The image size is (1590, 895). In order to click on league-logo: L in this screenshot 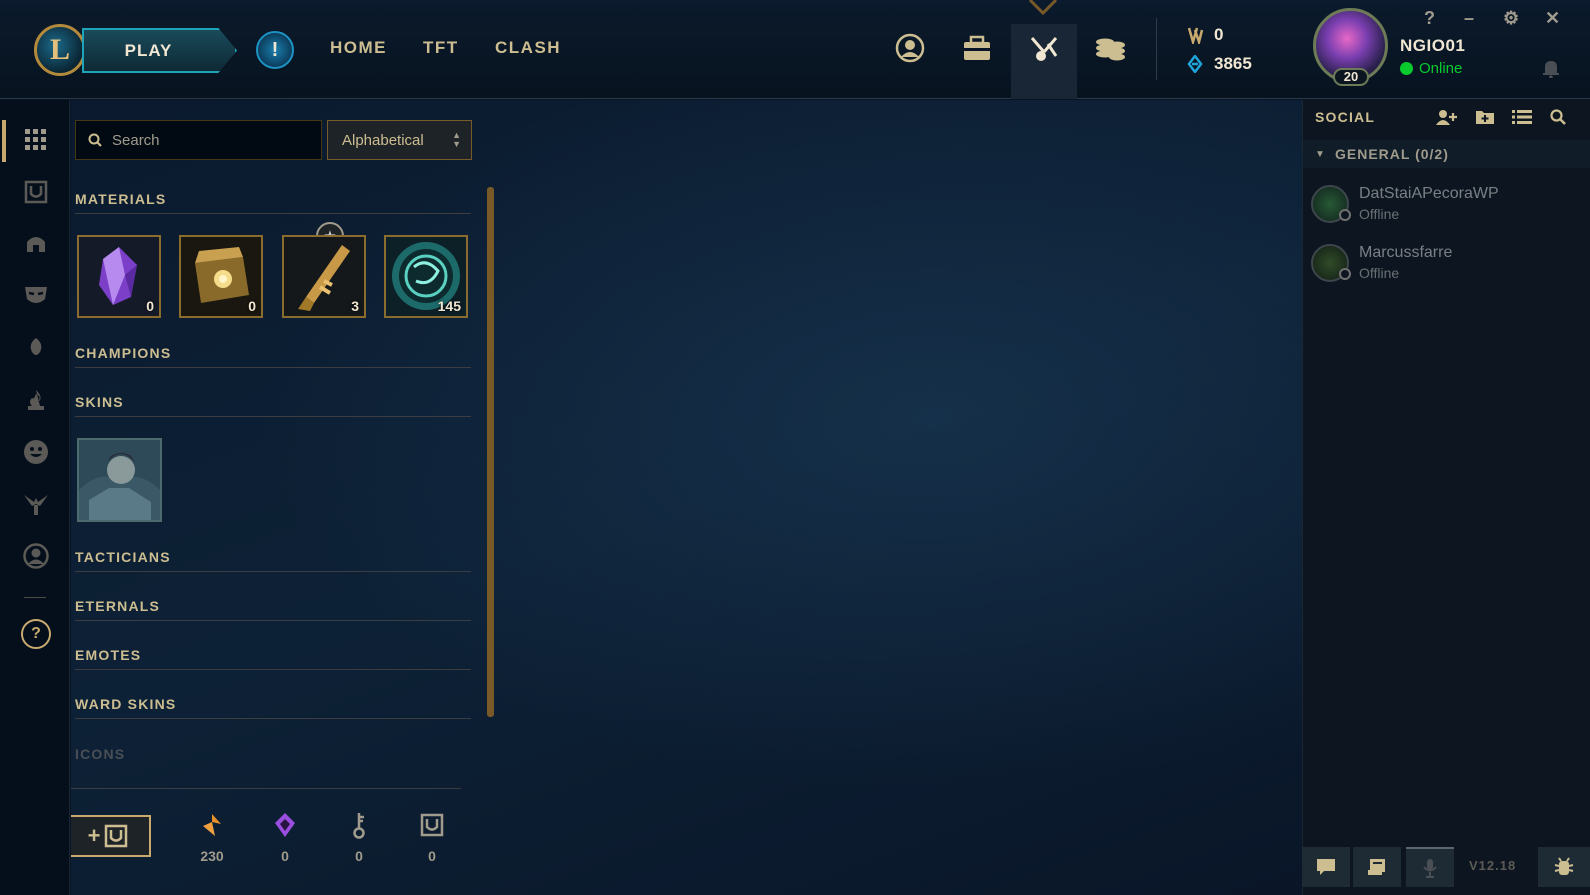, I will do `click(60, 50)`.